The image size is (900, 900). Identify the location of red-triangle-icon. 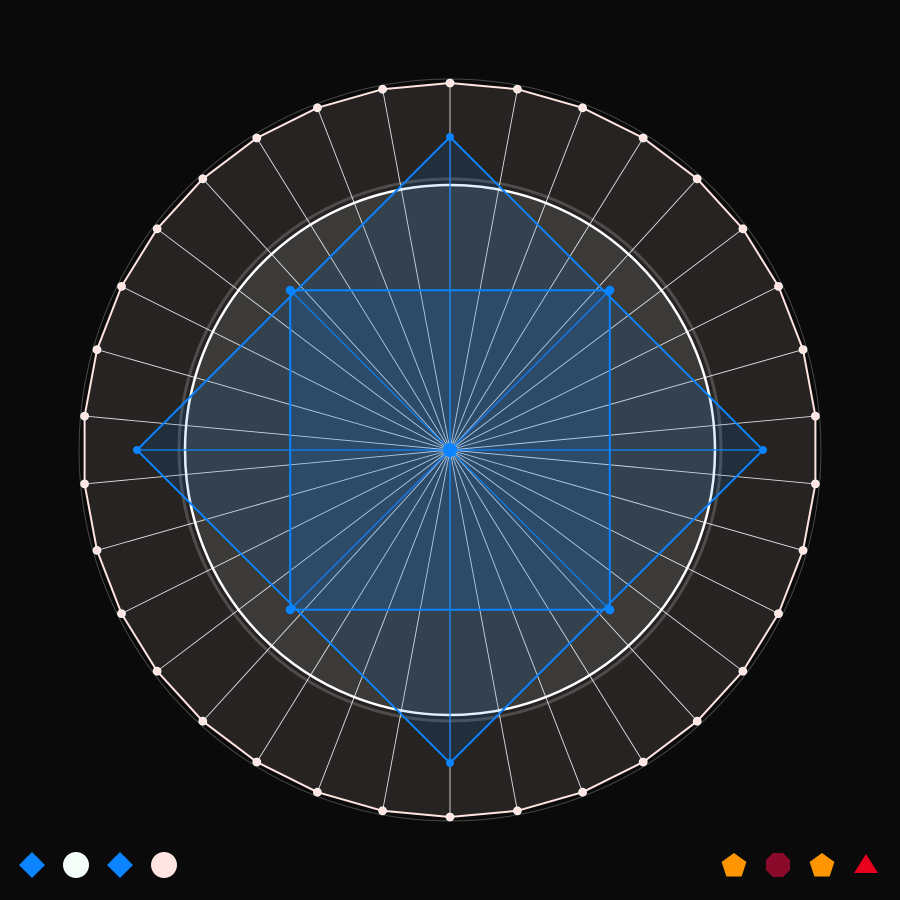
(866, 865).